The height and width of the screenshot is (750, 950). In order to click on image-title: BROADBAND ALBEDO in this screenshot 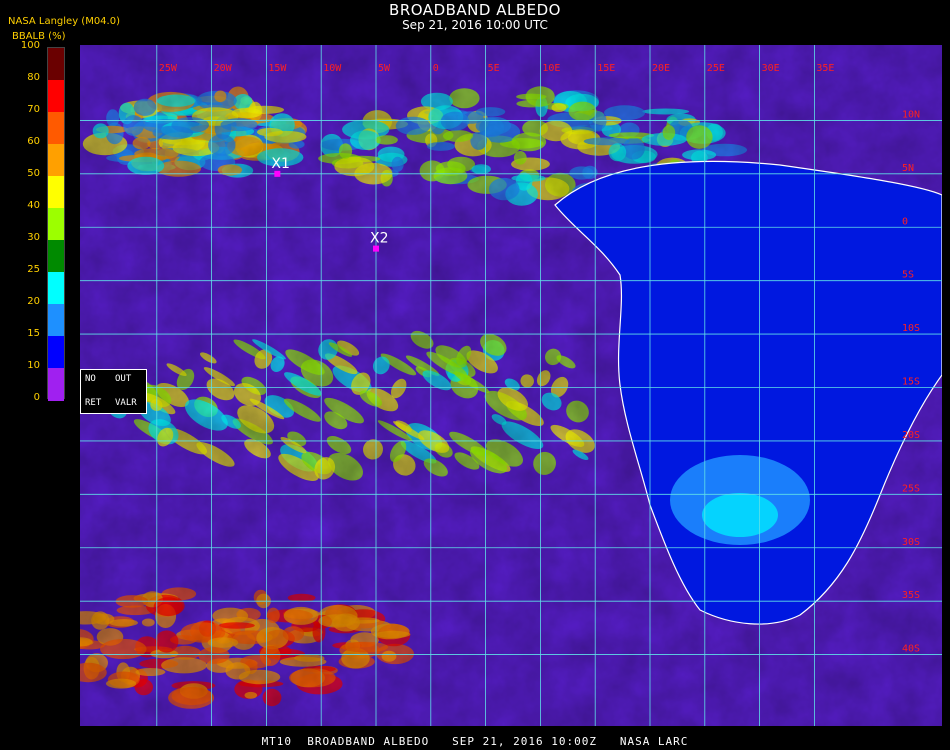, I will do `click(475, 10)`.